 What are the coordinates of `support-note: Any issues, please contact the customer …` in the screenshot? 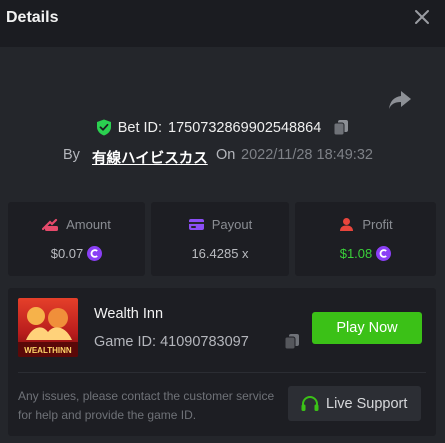 It's located at (146, 405).